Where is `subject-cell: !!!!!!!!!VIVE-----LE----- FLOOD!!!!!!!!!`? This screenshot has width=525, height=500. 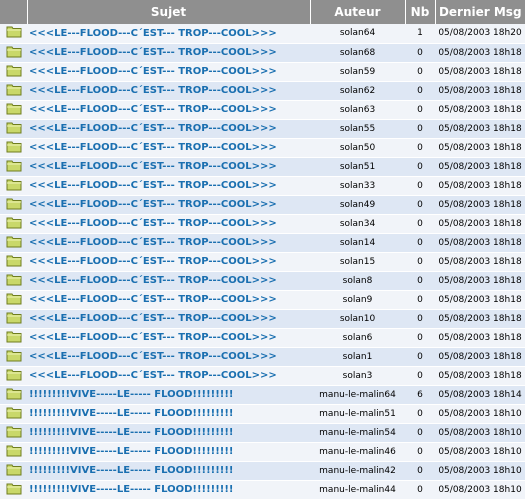
subject-cell: !!!!!!!!!VIVE-----LE----- FLOOD!!!!!!!!! is located at coordinates (168, 452).